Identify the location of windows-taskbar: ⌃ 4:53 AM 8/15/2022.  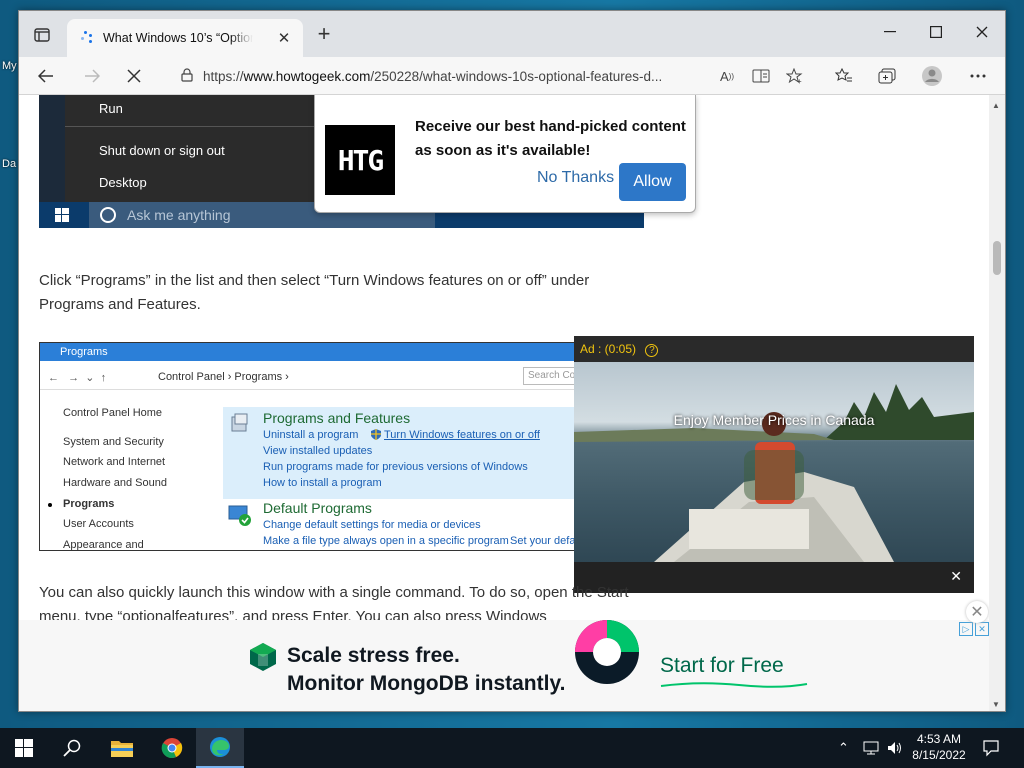
(512, 748).